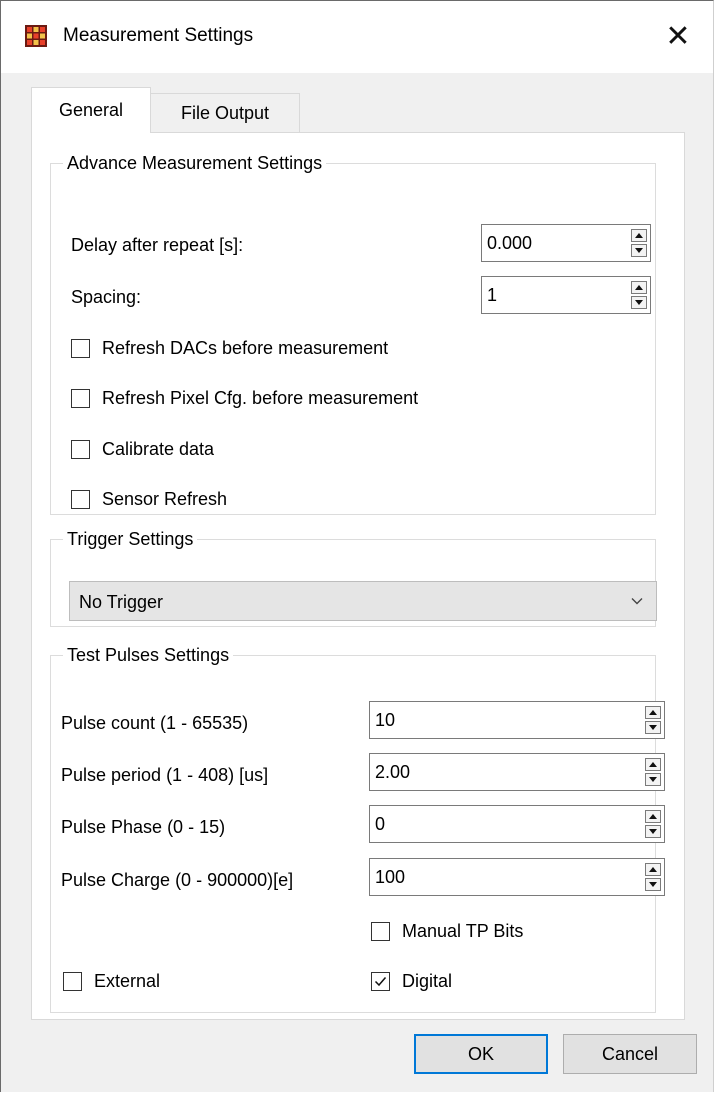 This screenshot has width=715, height=1093. I want to click on grid-app-icon, so click(36, 36).